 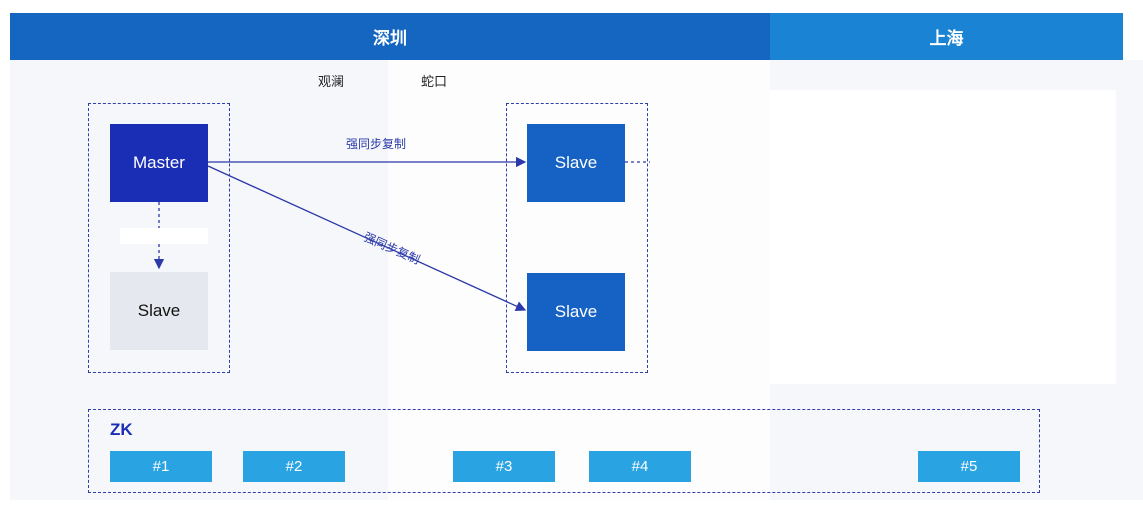 I want to click on slave-node-guanlan: Slave, so click(x=159, y=311).